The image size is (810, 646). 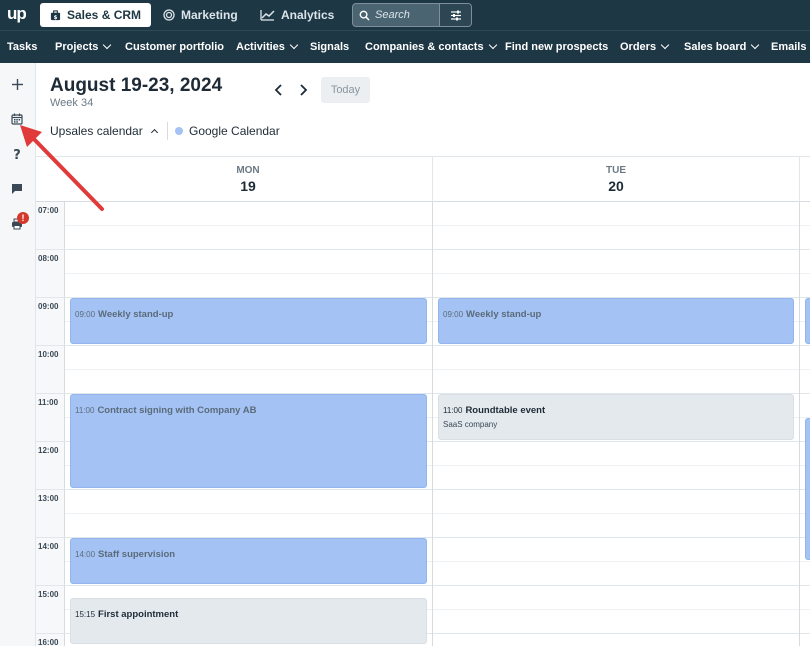 I want to click on help-icon: ?, so click(x=17, y=154).